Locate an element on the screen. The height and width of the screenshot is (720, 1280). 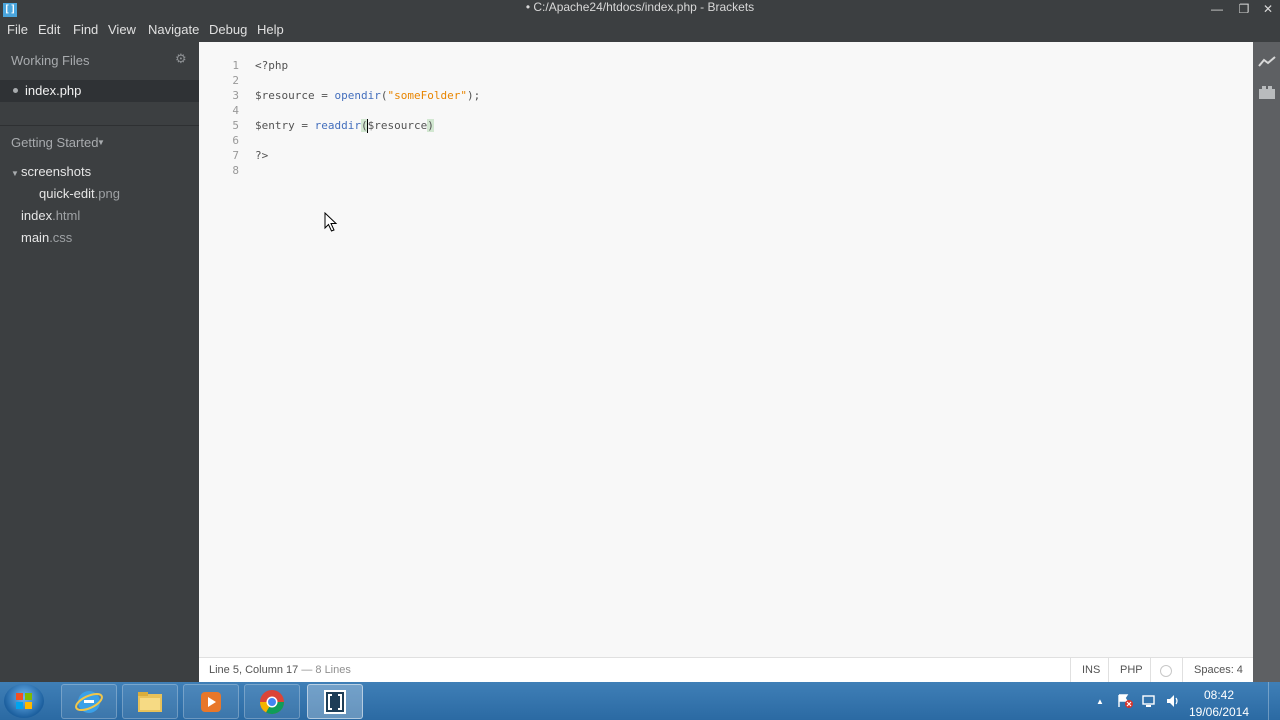
menu-debug: Debug is located at coordinates (228, 29).